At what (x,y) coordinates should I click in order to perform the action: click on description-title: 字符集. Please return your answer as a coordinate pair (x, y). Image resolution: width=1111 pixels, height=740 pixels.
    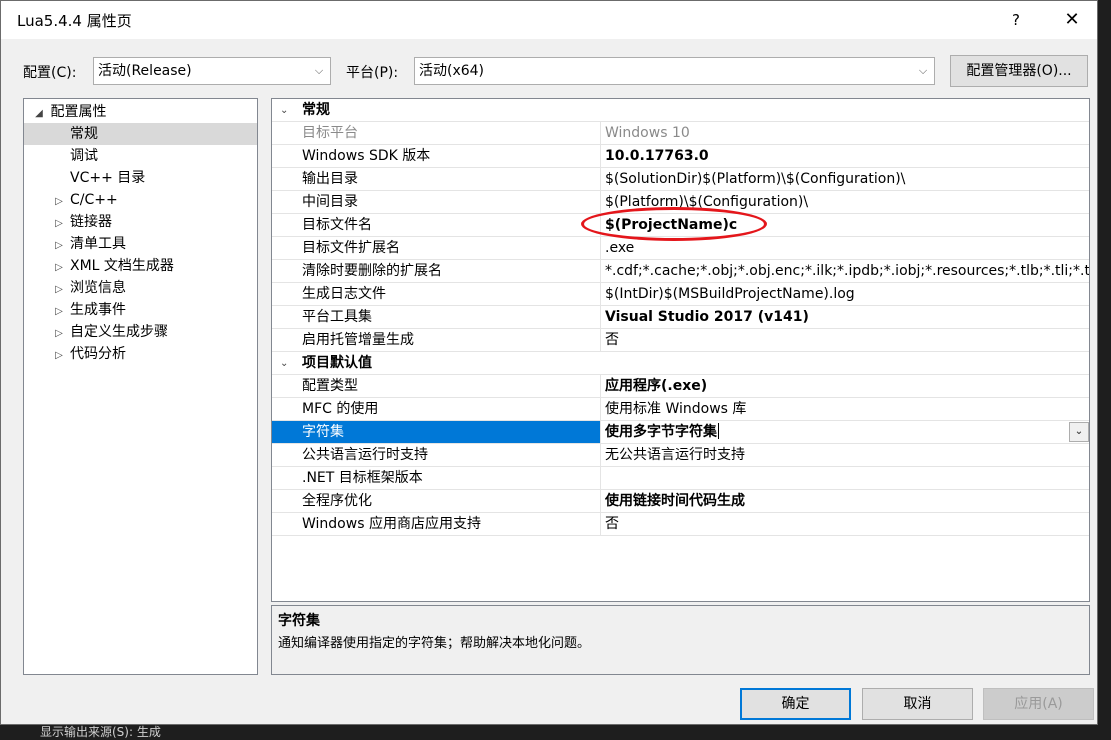
    Looking at the image, I should click on (299, 621).